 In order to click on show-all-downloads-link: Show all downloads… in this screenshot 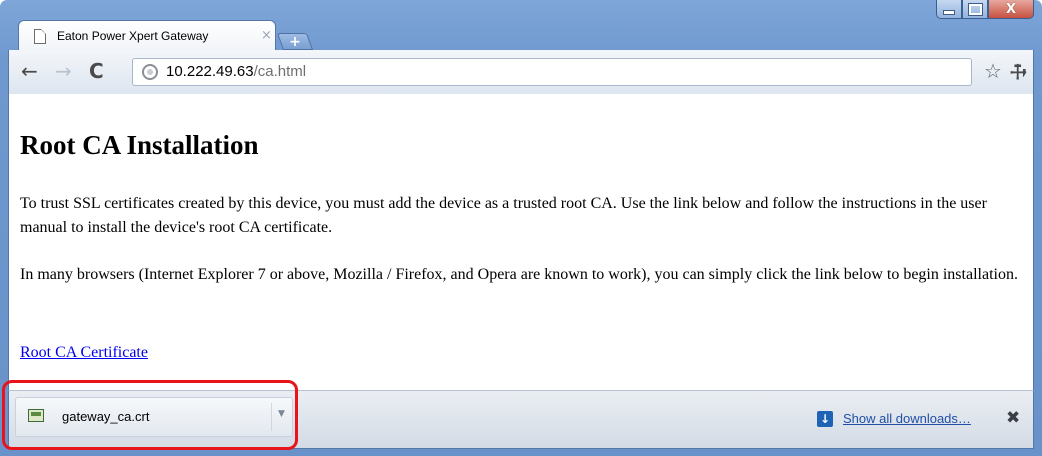, I will do `click(907, 418)`.